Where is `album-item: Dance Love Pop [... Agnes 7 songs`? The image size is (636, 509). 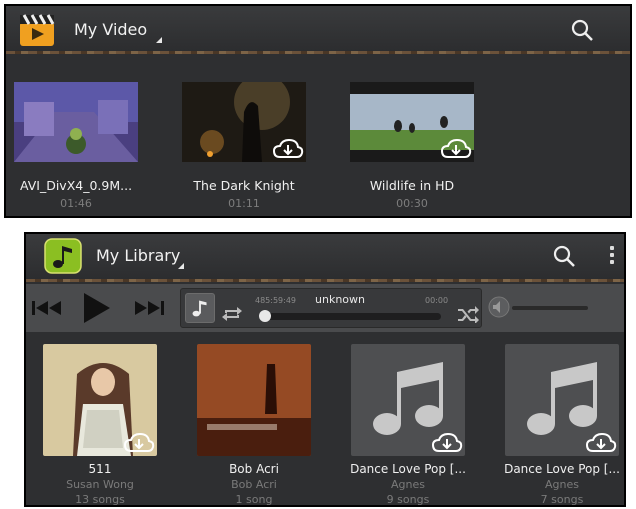
album-item: Dance Love Pop [... Agnes 7 songs is located at coordinates (556, 425).